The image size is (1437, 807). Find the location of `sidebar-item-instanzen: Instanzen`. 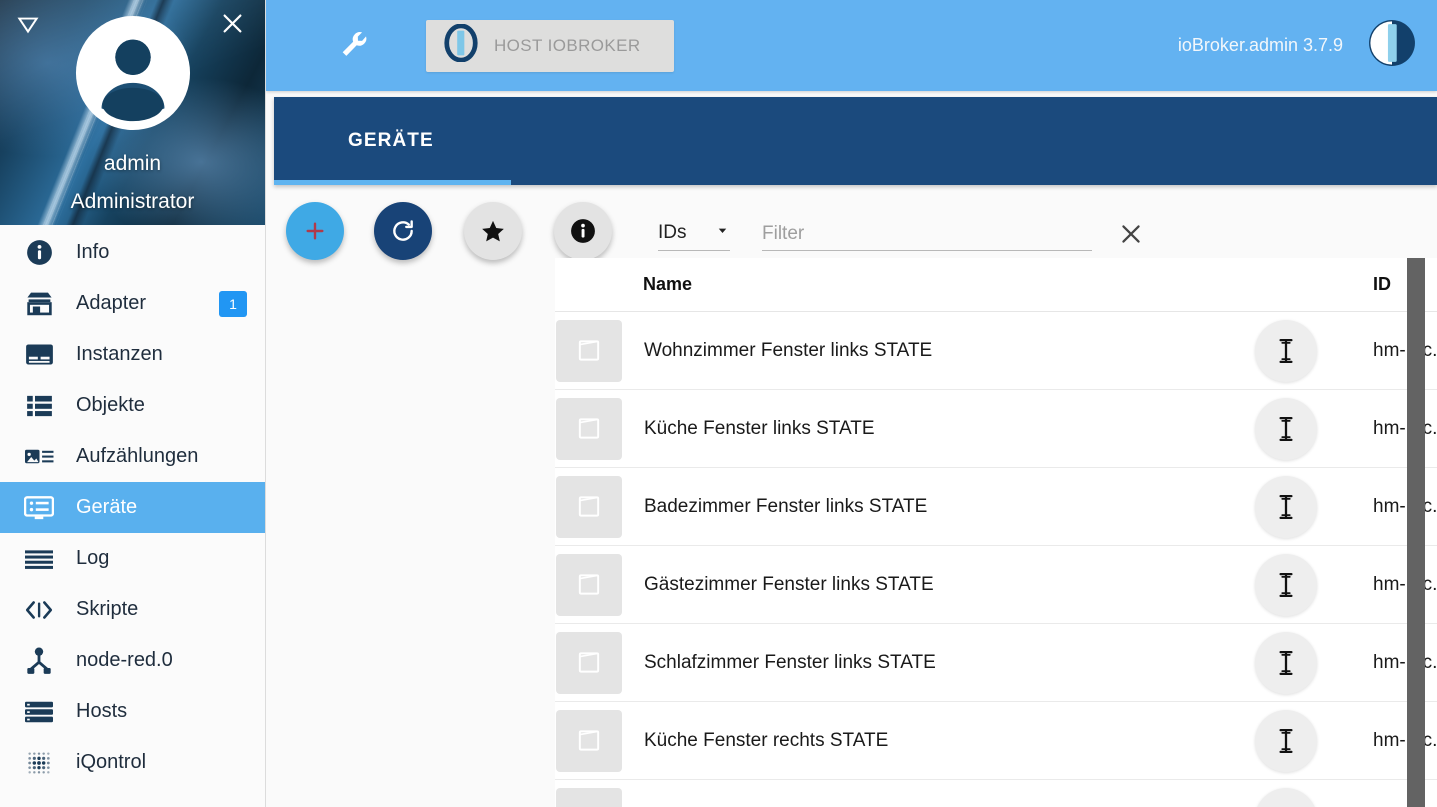

sidebar-item-instanzen: Instanzen is located at coordinates (132, 354).